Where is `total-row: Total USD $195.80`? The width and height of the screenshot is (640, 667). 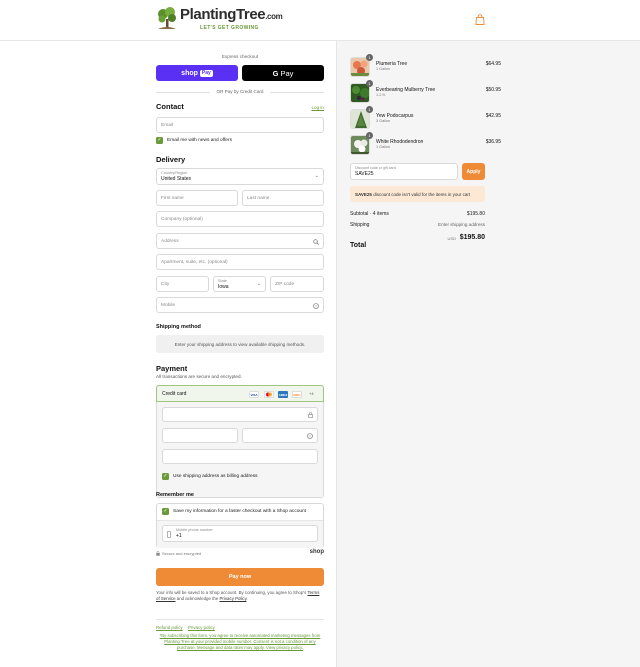
total-row: Total USD $195.80 is located at coordinates (417, 243).